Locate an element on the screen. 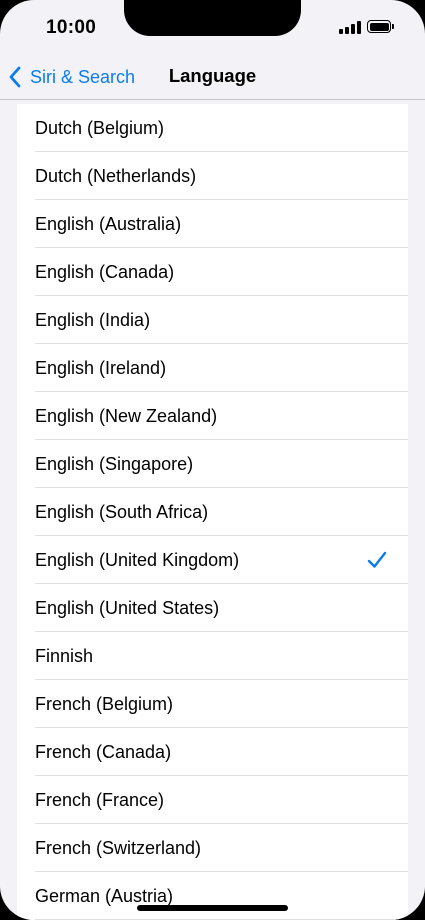  language-row: English (New Zealand) is located at coordinates (212, 416).